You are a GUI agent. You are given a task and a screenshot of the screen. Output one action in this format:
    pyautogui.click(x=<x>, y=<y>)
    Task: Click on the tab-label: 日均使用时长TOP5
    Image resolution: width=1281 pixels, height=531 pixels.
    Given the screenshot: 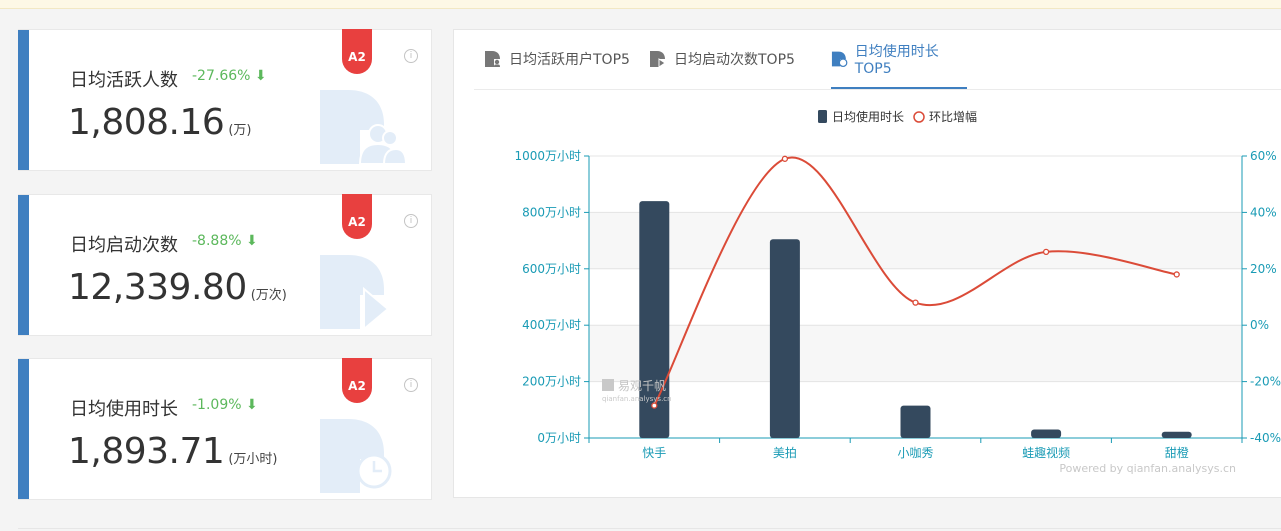 What is the action you would take?
    pyautogui.click(x=896, y=60)
    